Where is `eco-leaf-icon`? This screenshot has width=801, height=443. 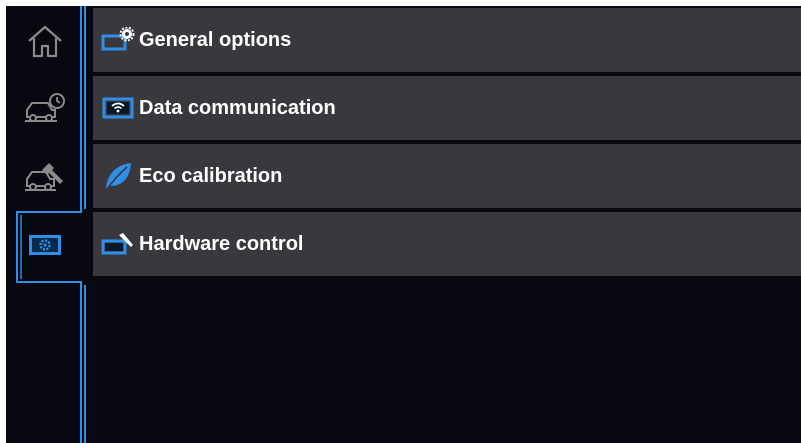 eco-leaf-icon is located at coordinates (118, 176).